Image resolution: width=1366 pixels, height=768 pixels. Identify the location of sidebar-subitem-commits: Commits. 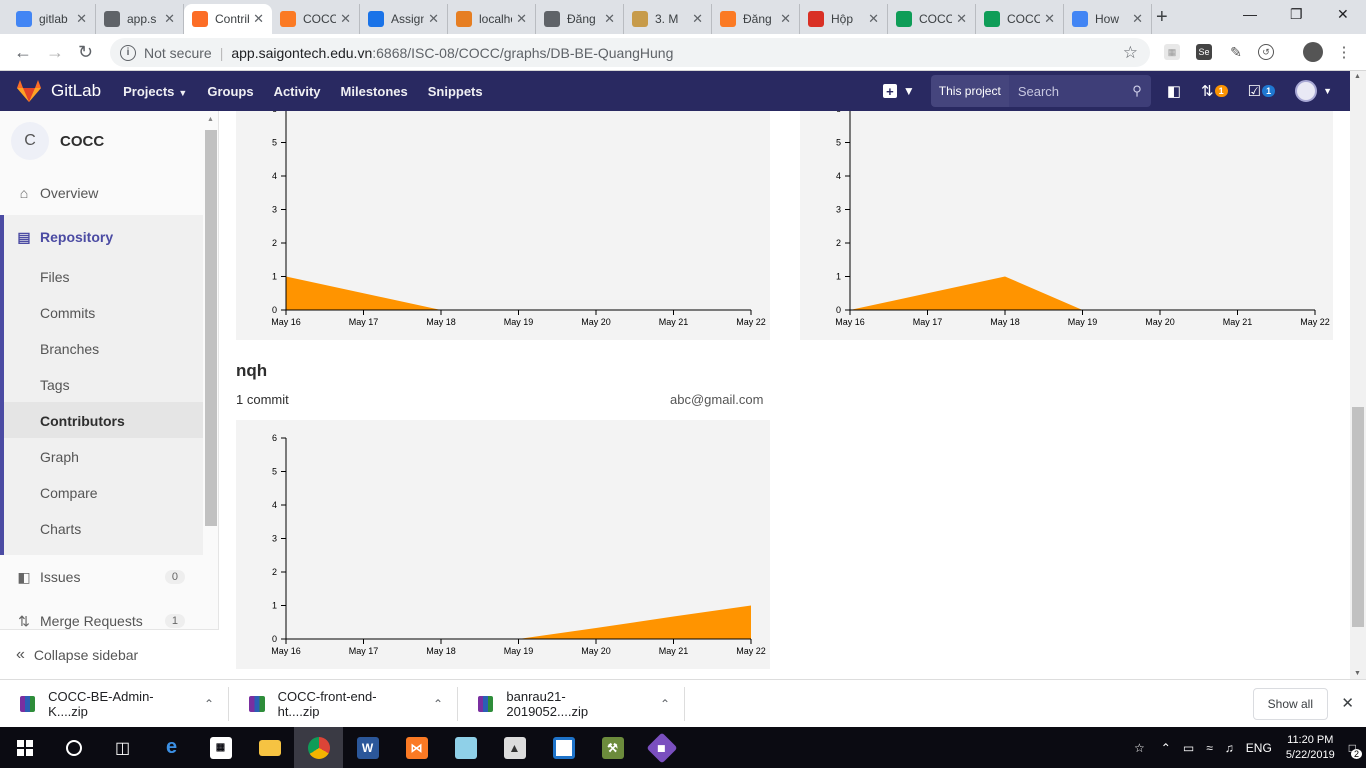
(67, 313).